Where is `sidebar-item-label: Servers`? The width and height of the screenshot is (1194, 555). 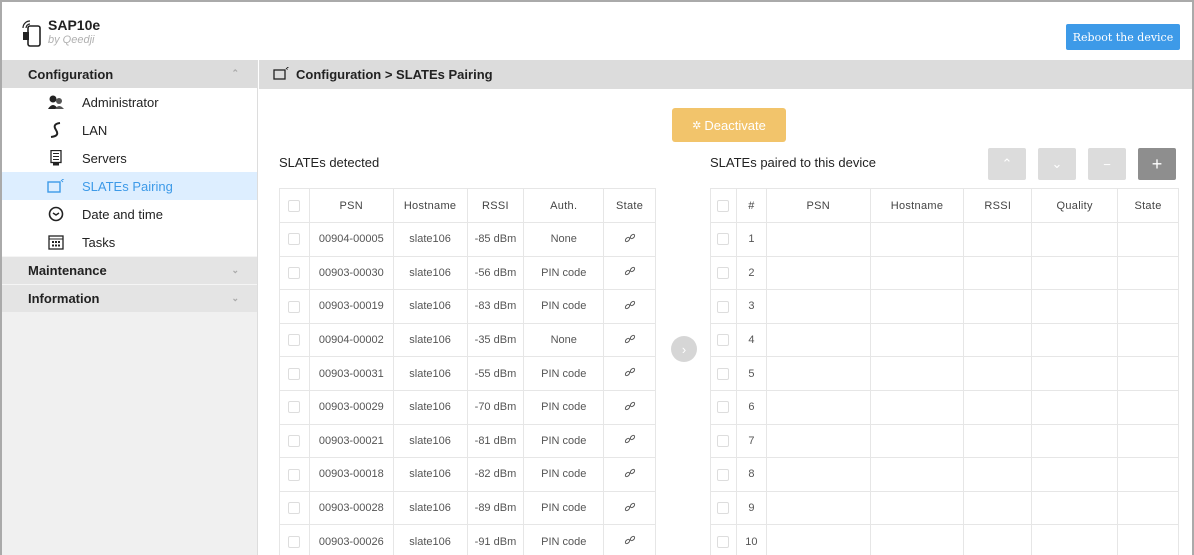 sidebar-item-label: Servers is located at coordinates (104, 158).